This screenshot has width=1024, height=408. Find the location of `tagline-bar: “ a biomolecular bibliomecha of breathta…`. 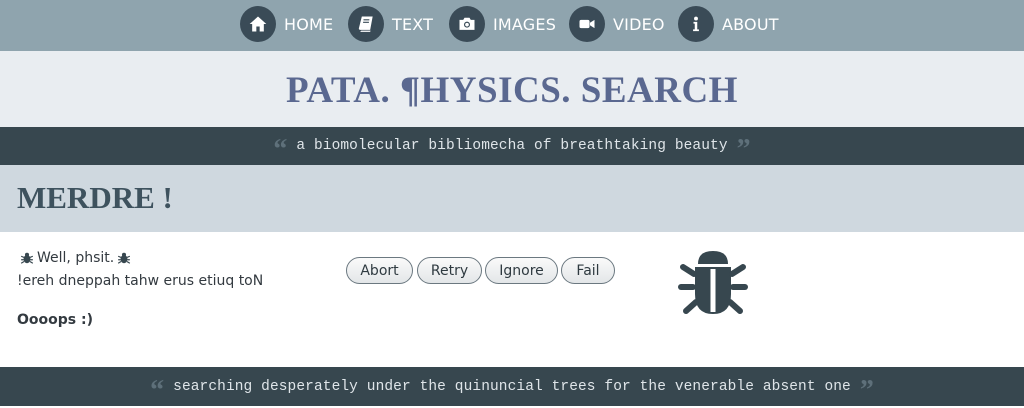

tagline-bar: “ a biomolecular bibliomecha of breathta… is located at coordinates (512, 146).